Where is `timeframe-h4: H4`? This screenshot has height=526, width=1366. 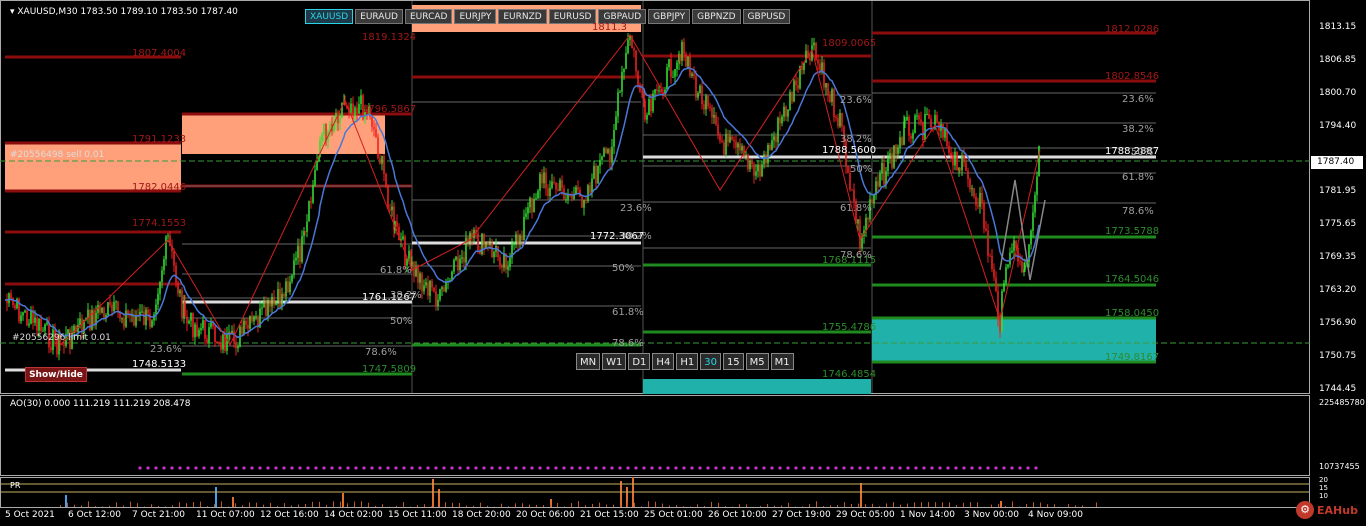
timeframe-h4: H4 is located at coordinates (663, 361).